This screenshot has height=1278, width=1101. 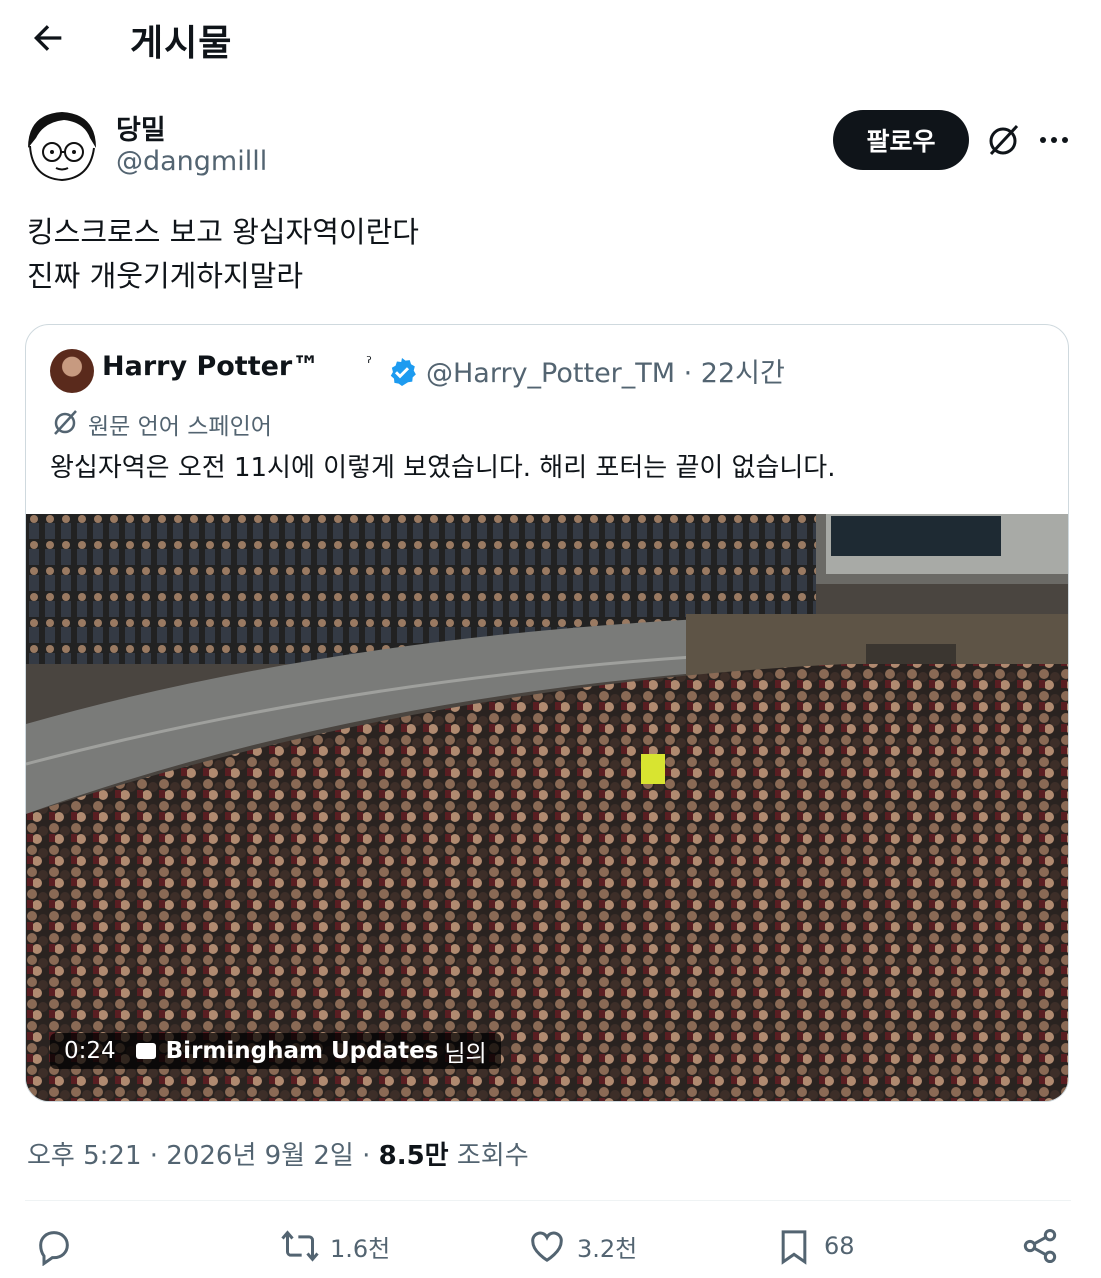 I want to click on sparkle-icon: ˀ, so click(x=369, y=362).